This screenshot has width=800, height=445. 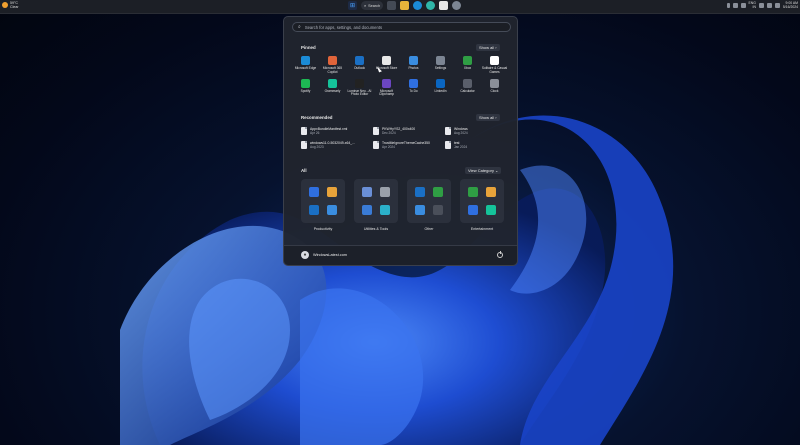 What do you see at coordinates (337, 131) in the screenshot?
I see `recommended-item: AppxBundleManifest.xml Apr 26` at bounding box center [337, 131].